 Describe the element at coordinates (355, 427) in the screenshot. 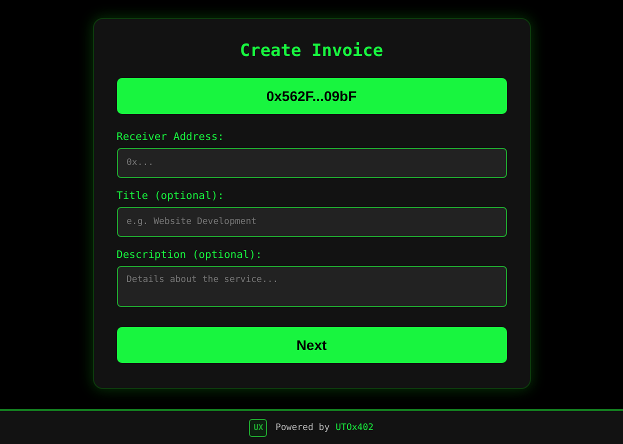

I see `brand-link: UTOx402` at that location.